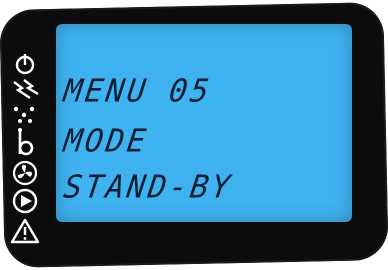  I want to click on warning-icon, so click(25, 231).